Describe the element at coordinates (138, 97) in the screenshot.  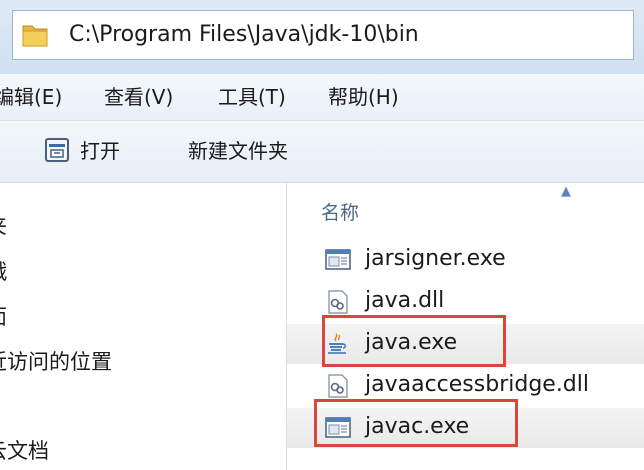
I see `menu-view: 查看(V)` at that location.